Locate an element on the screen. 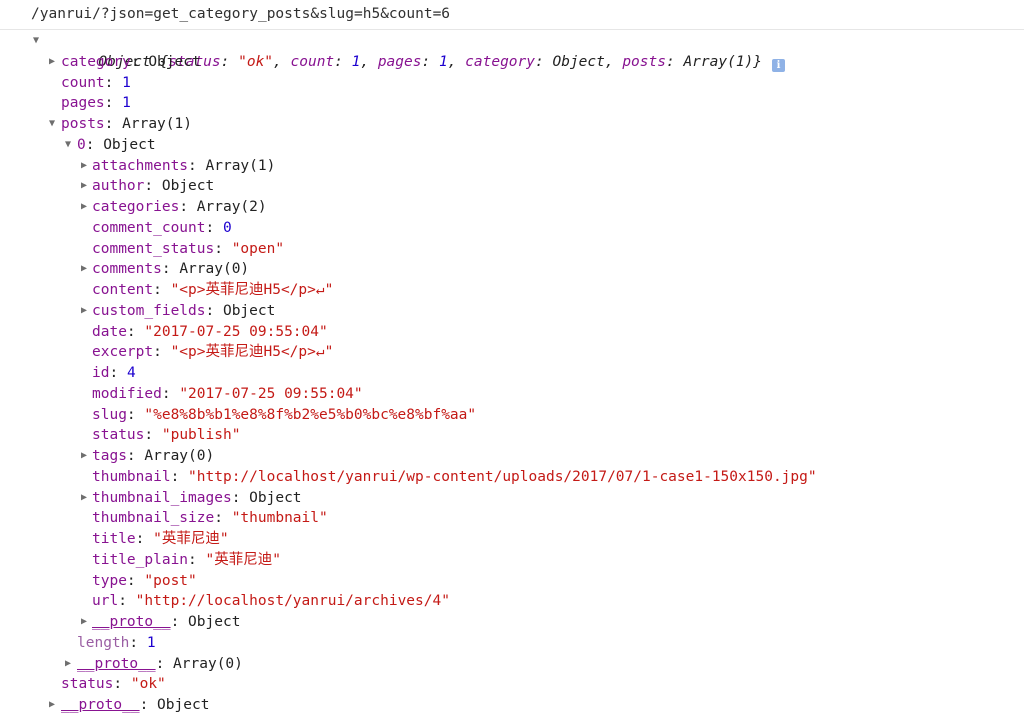 Image resolution: width=1024 pixels, height=725 pixels. property-entry: posts: Array(1) is located at coordinates (126, 124).